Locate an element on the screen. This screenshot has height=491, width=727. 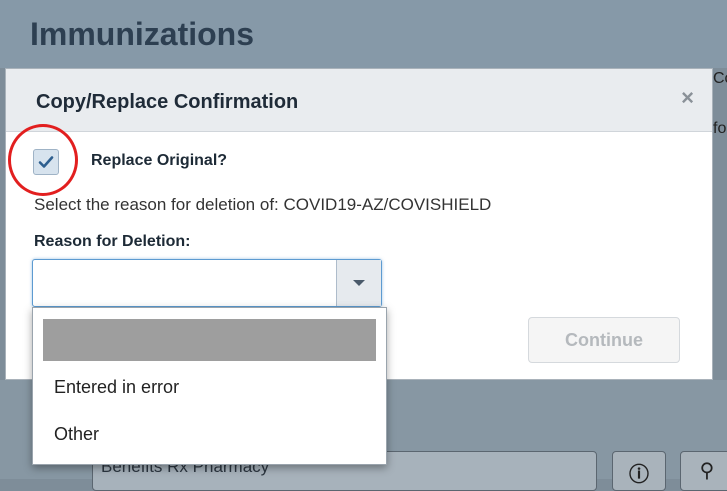
dropdown-option-entered-in-error: Entered in error is located at coordinates (116, 387).